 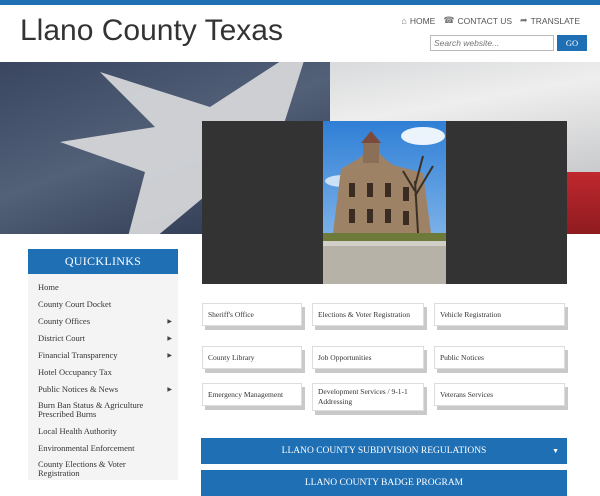 I want to click on sheriffs-office-button: Sheriff's Office, so click(x=252, y=314).